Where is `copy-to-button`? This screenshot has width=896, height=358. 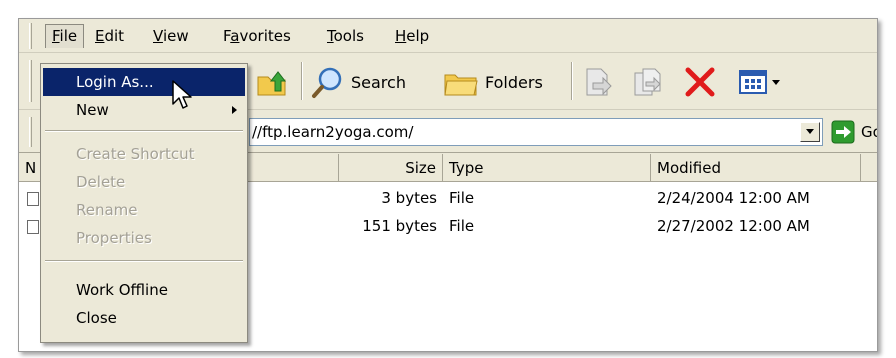
copy-to-button is located at coordinates (648, 82).